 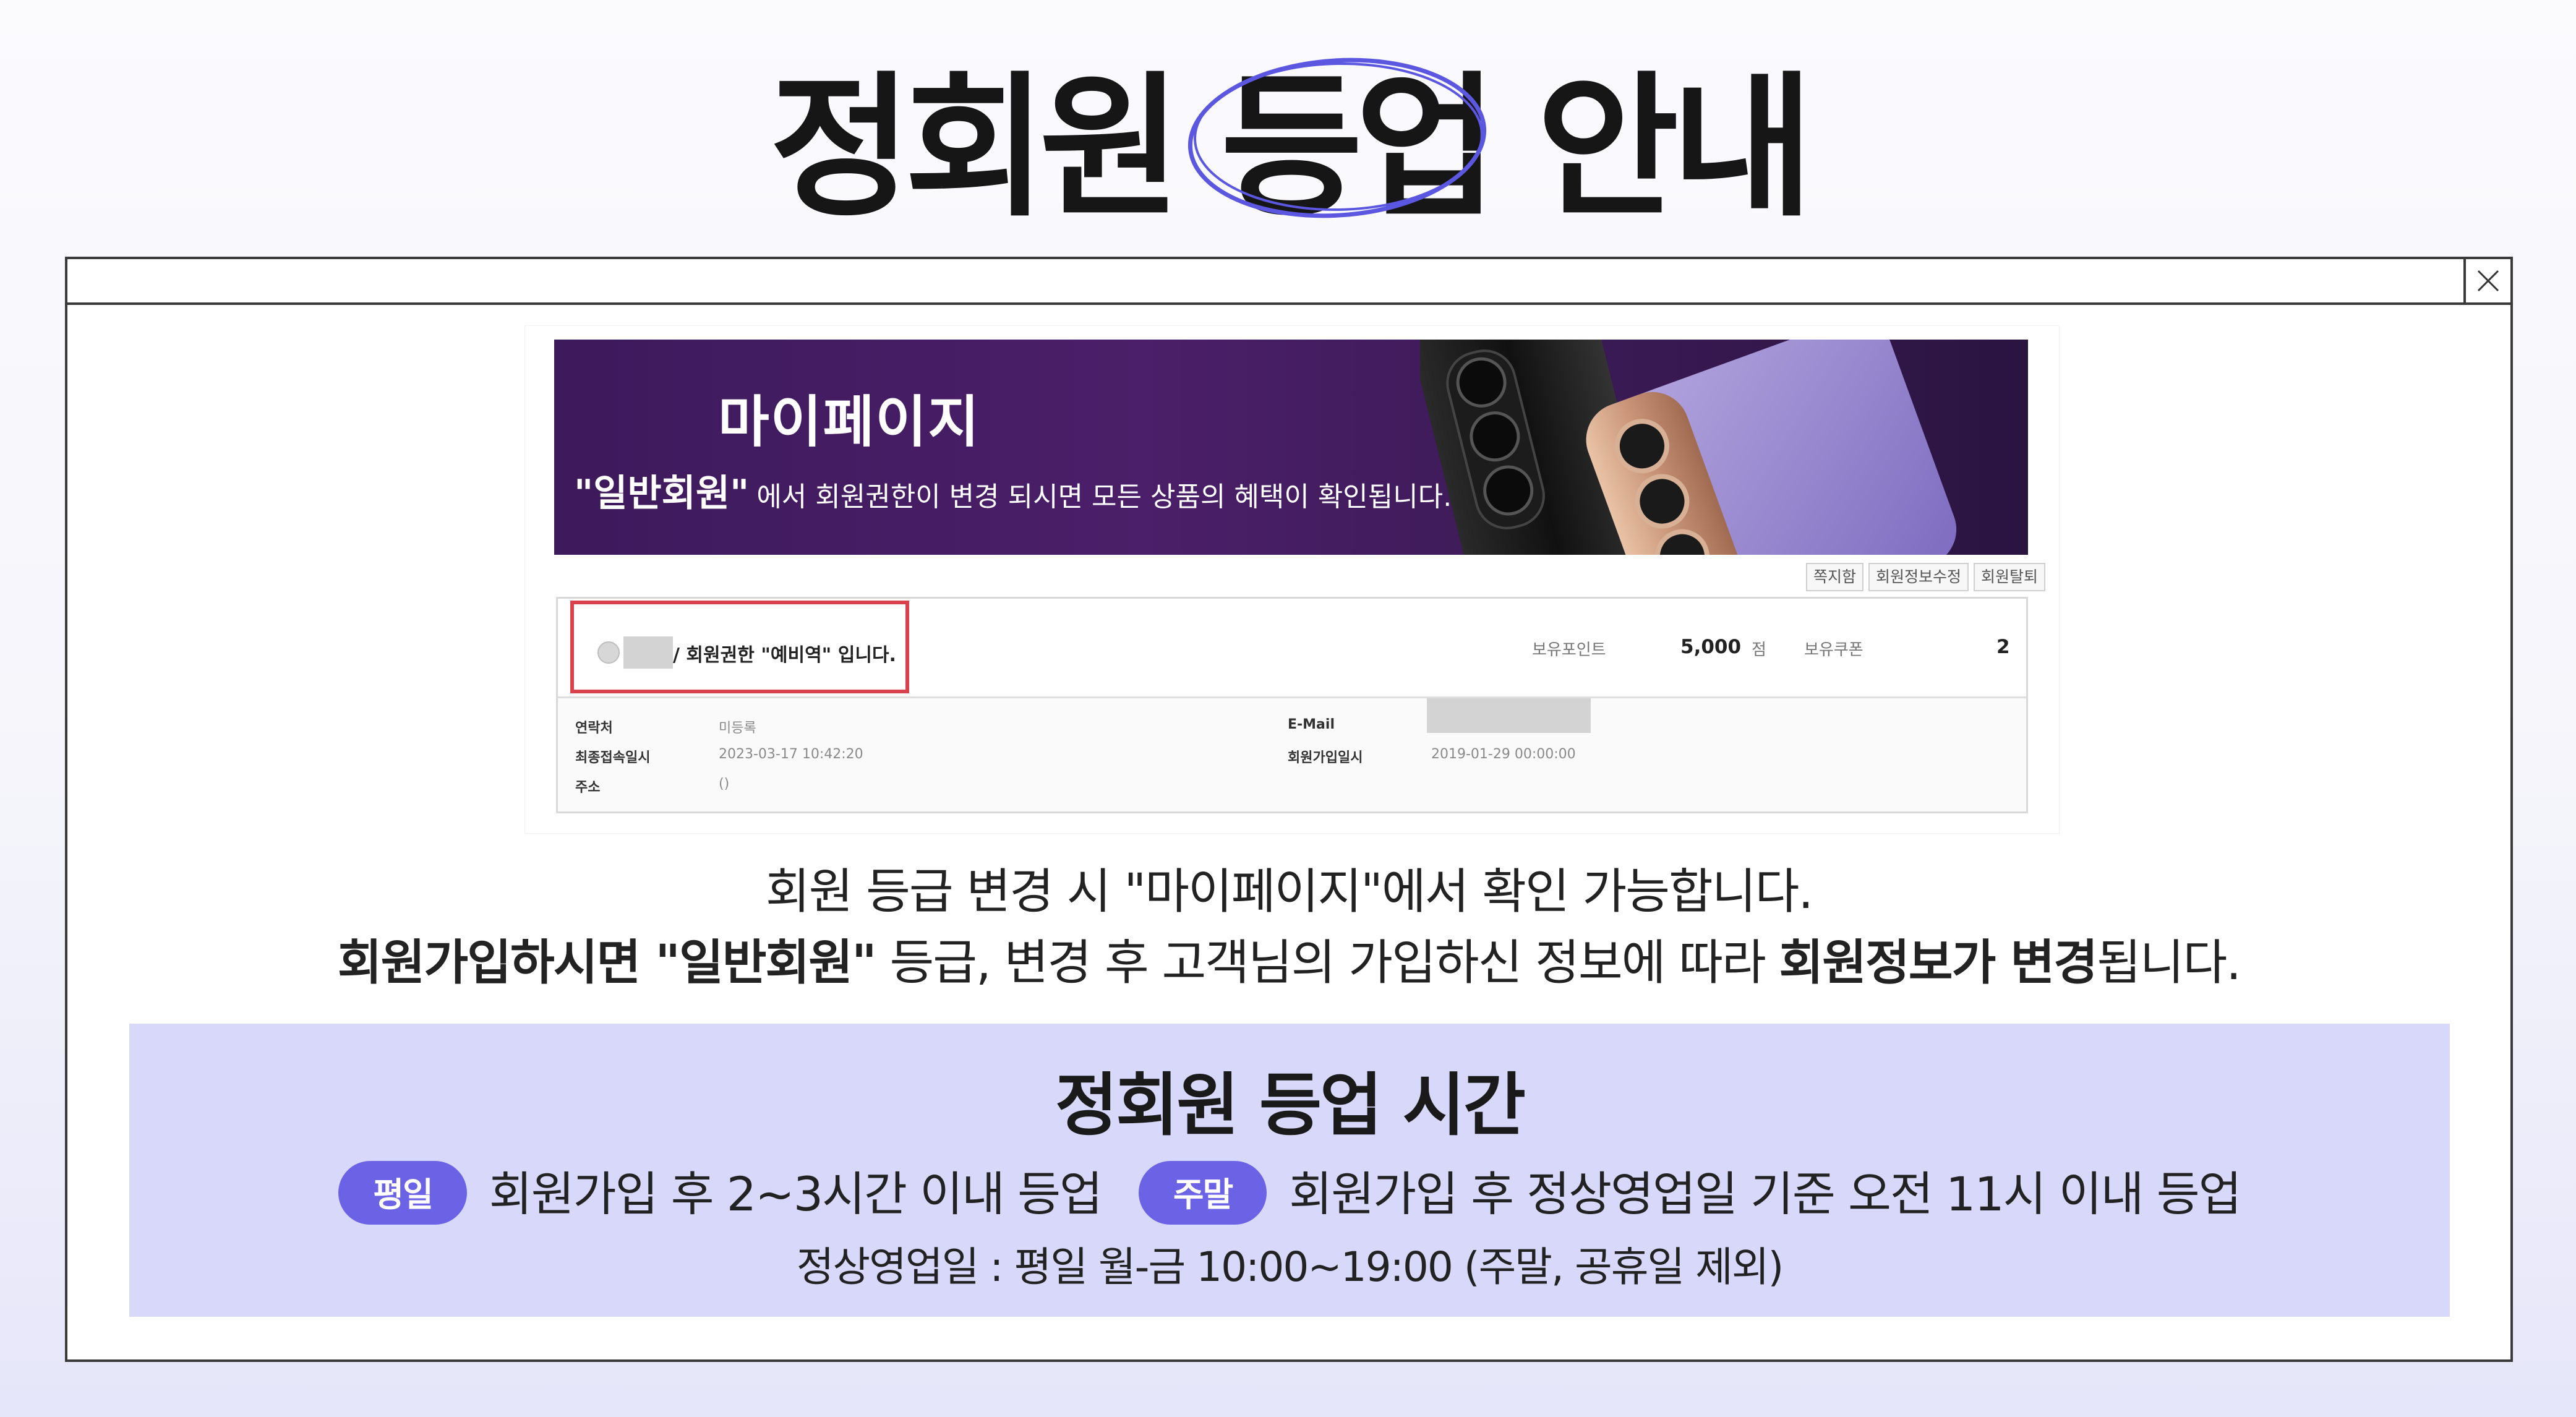 What do you see at coordinates (1918, 577) in the screenshot?
I see `edit-profile-button: 회원정보수정` at bounding box center [1918, 577].